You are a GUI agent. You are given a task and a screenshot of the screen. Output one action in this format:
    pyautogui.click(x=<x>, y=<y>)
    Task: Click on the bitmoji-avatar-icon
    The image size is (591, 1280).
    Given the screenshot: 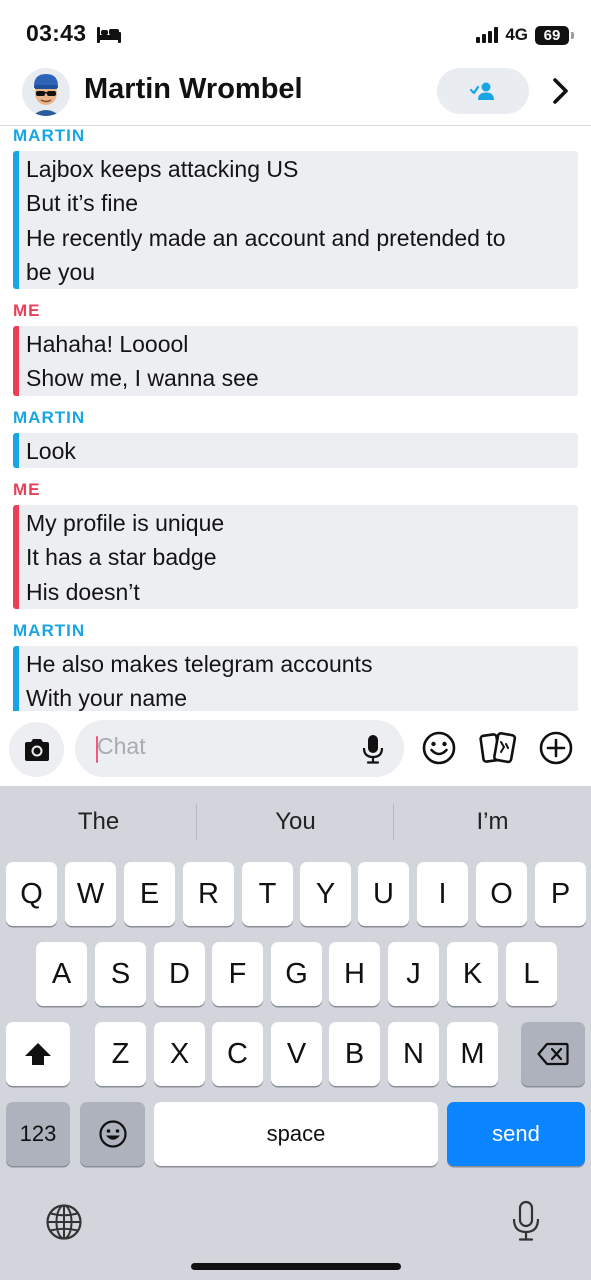 What is the action you would take?
    pyautogui.click(x=46, y=92)
    